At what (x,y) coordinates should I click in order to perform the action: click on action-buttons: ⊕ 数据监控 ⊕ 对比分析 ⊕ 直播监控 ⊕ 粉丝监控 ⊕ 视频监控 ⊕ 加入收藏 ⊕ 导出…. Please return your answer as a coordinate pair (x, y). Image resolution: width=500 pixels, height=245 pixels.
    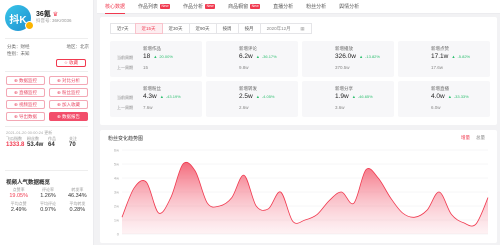
    Looking at the image, I should click on (47, 98).